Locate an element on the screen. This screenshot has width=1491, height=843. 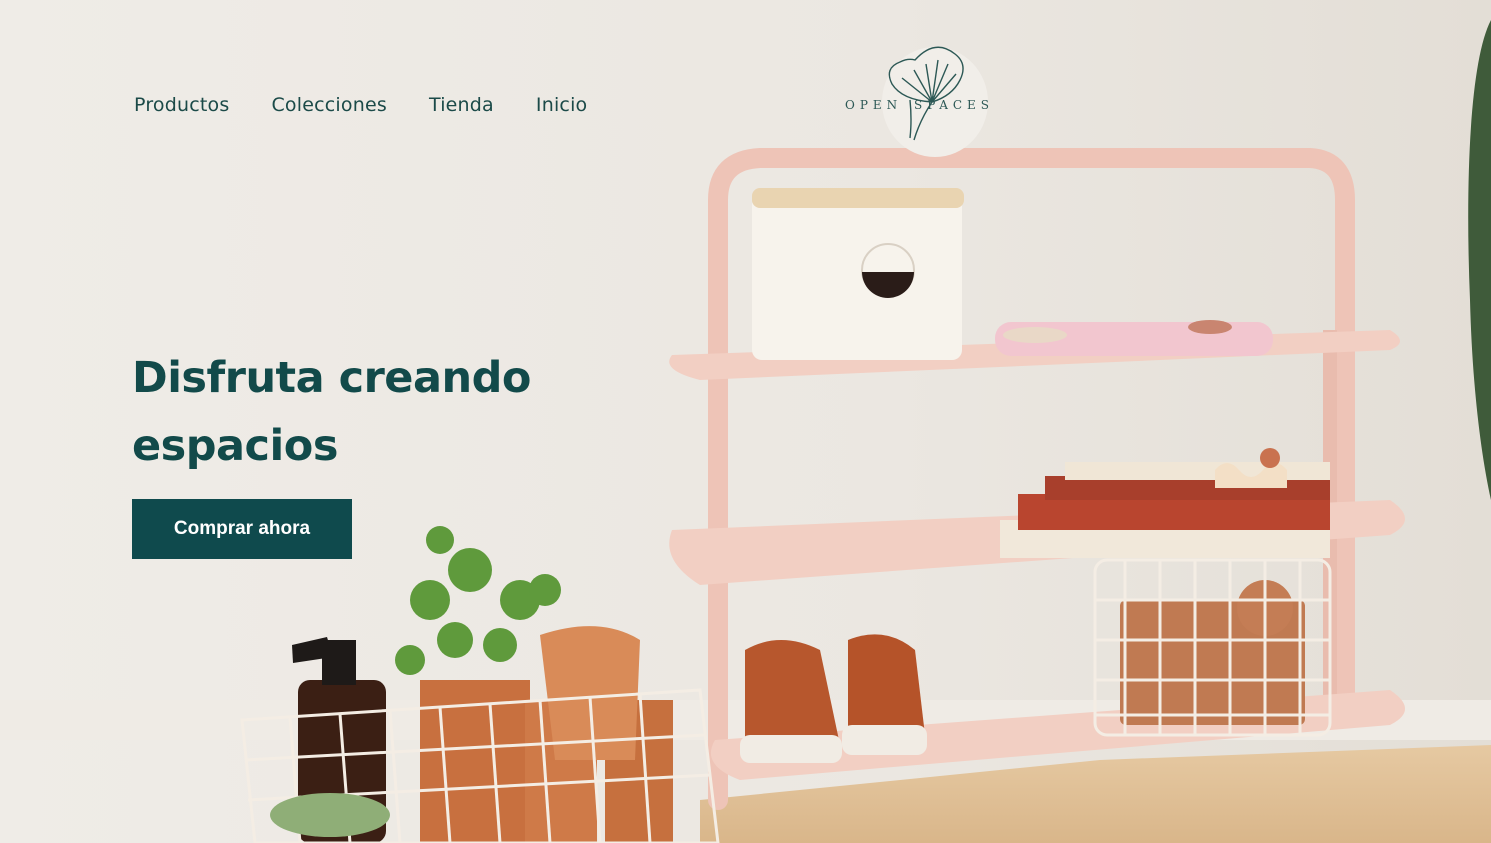
nav-link-tienda: Tienda is located at coordinates (461, 105).